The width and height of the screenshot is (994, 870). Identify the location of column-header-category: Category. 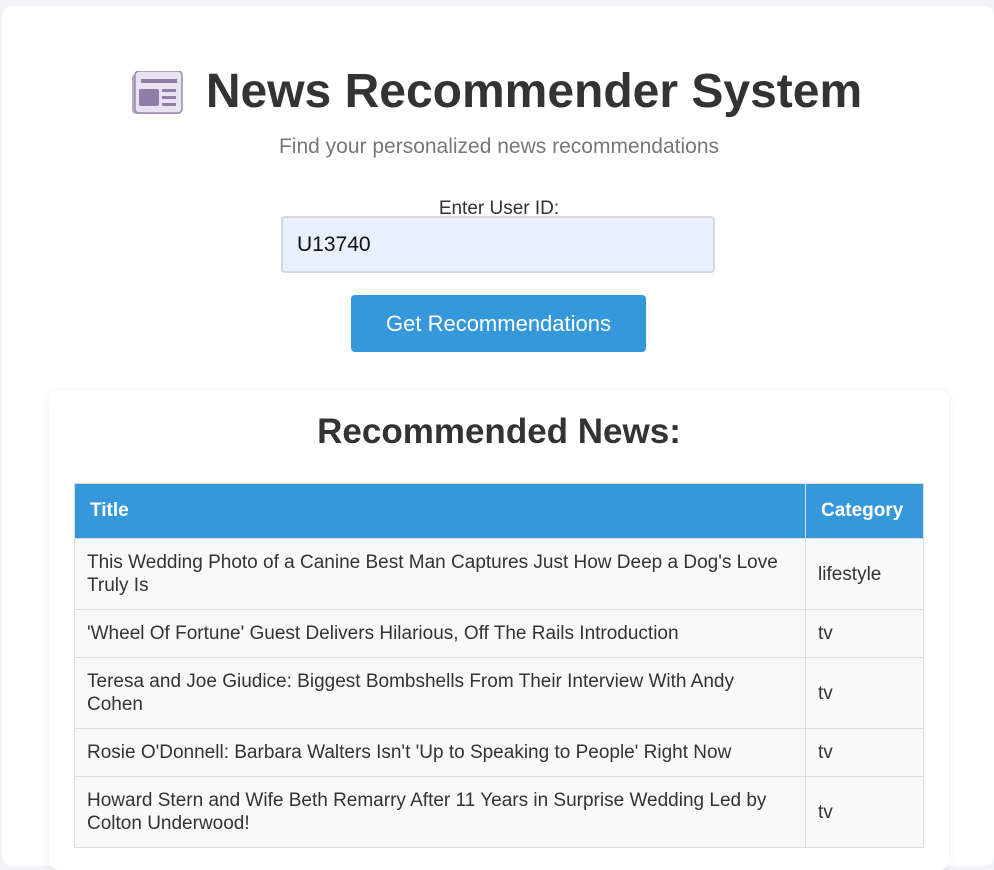
(864, 511).